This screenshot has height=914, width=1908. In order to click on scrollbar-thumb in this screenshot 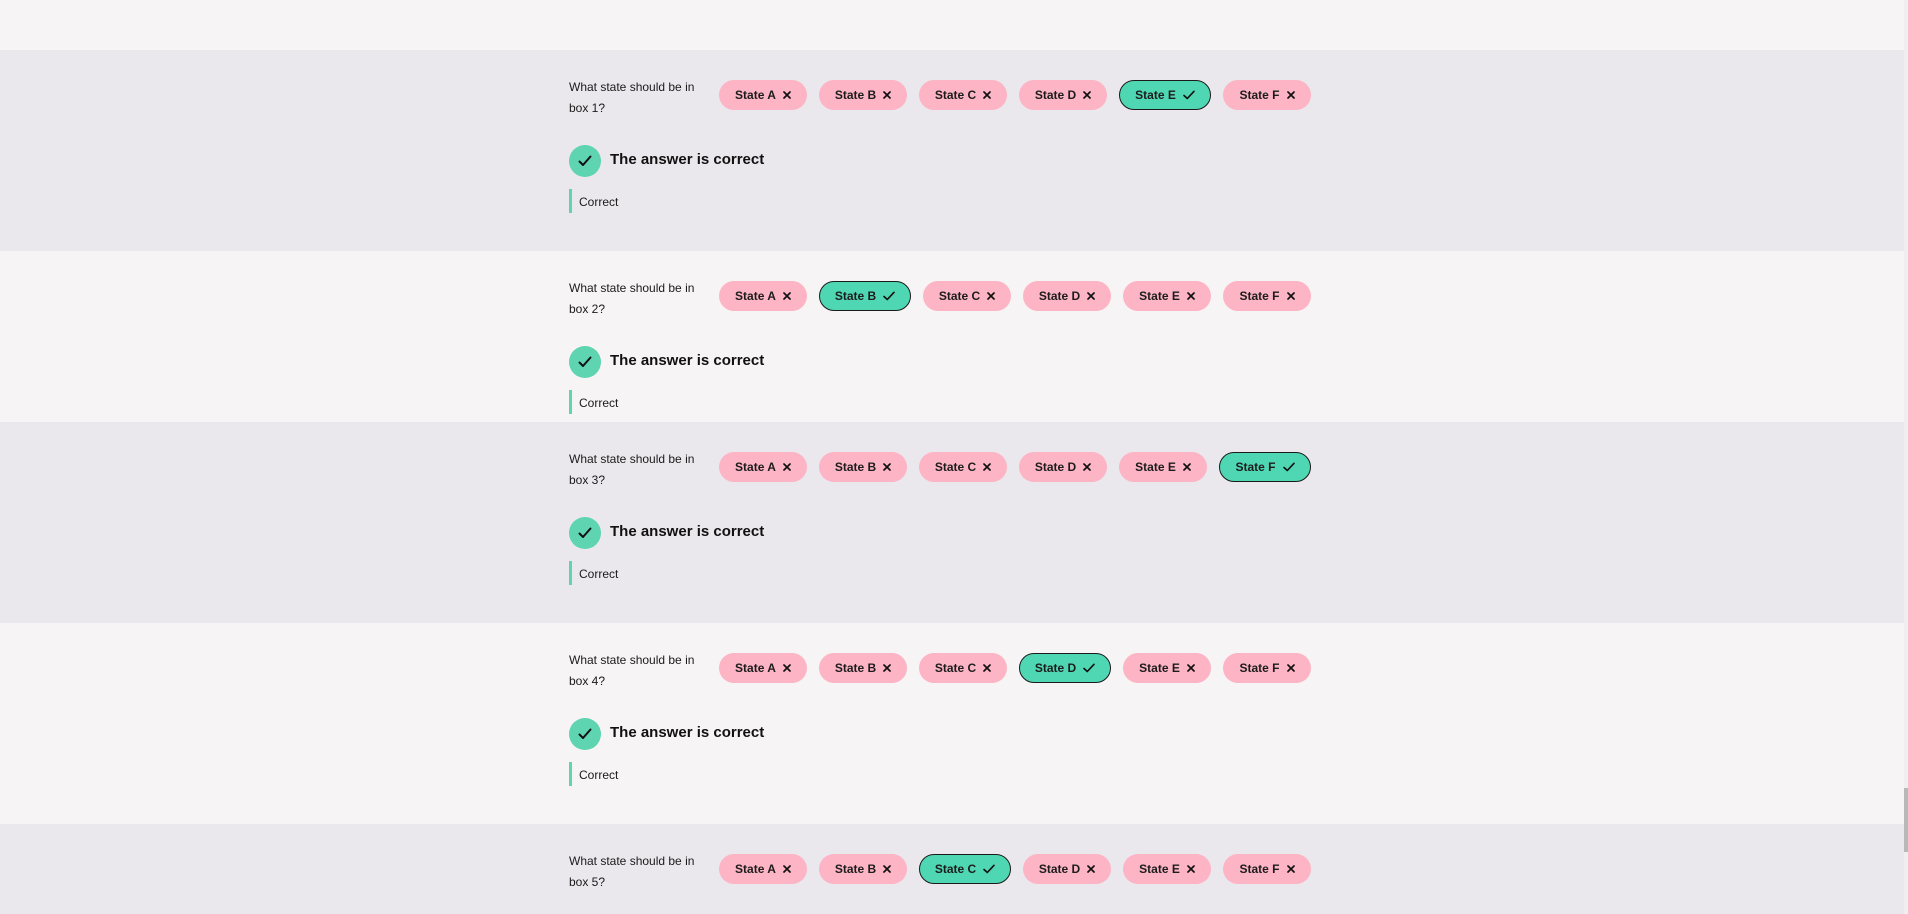, I will do `click(1906, 820)`.